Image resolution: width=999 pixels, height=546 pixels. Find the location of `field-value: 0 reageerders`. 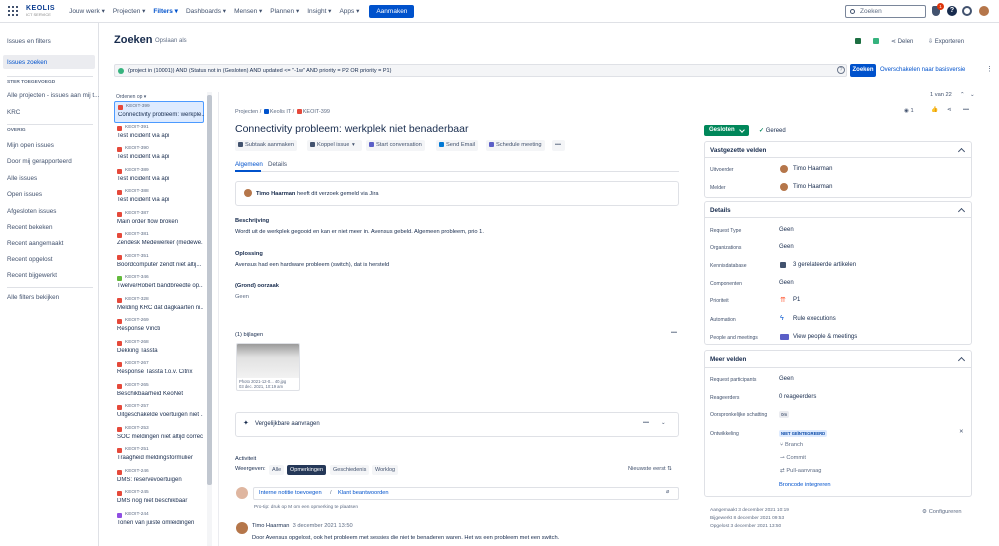

field-value: 0 reageerders is located at coordinates (797, 397).